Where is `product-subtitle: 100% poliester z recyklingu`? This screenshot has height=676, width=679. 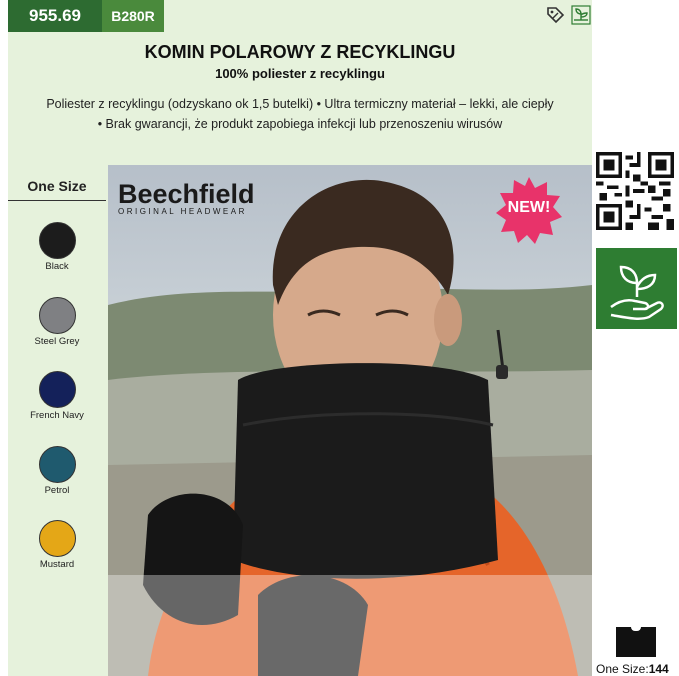 product-subtitle: 100% poliester z recyklingu is located at coordinates (300, 73).